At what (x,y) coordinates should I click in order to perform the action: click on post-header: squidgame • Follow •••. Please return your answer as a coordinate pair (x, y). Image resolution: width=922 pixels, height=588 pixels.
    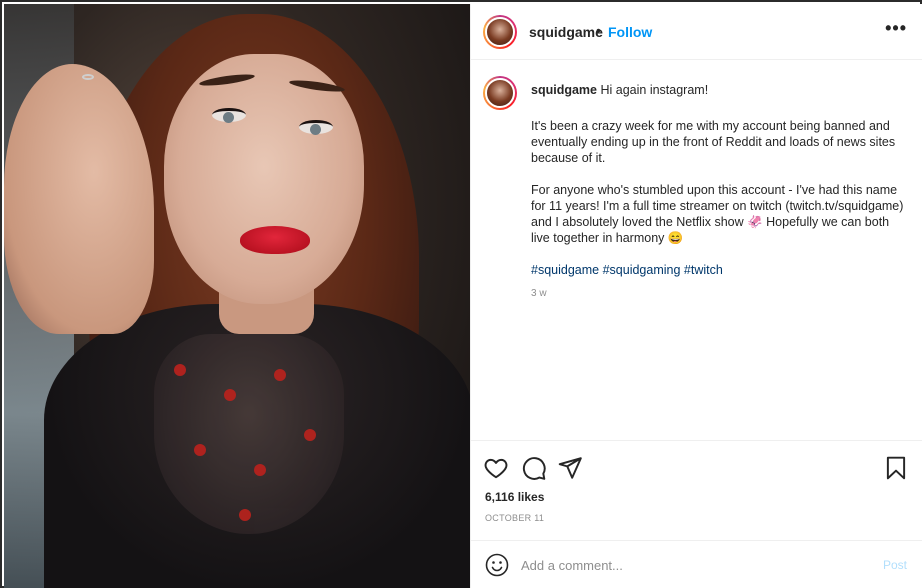
    Looking at the image, I should click on (696, 32).